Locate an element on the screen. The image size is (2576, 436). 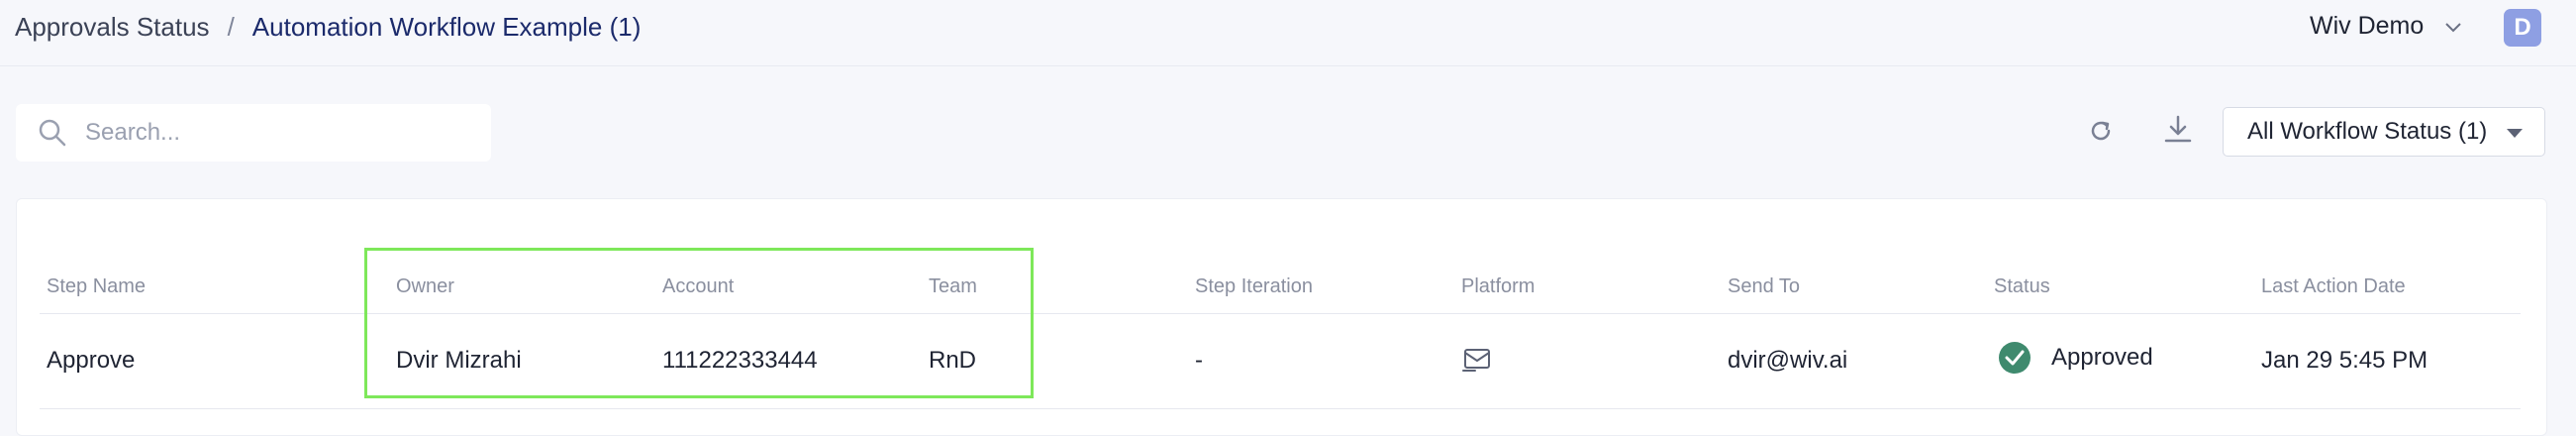
column-header-owner: Owner is located at coordinates (425, 286).